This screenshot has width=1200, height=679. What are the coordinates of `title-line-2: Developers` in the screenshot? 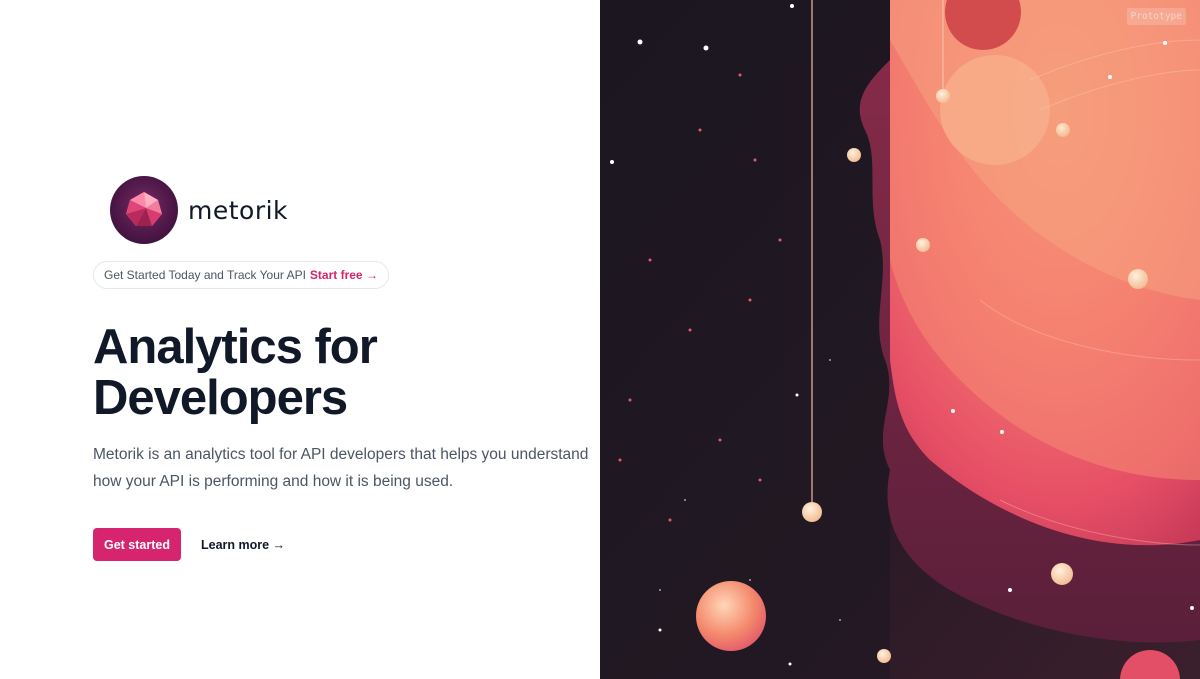 It's located at (220, 398).